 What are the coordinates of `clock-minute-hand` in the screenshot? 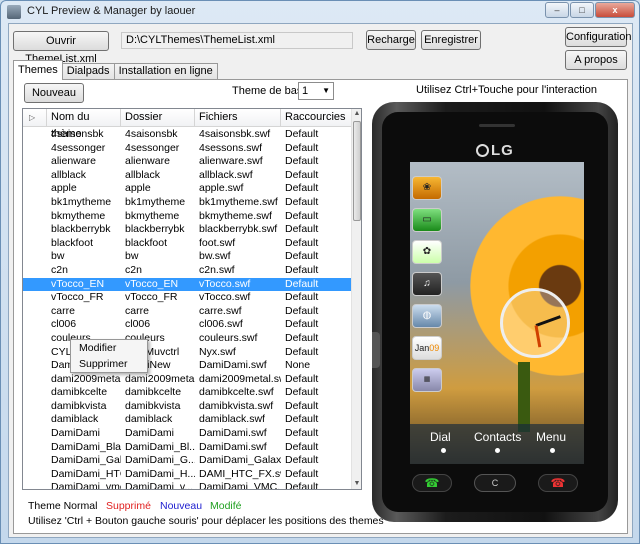 It's located at (538, 336).